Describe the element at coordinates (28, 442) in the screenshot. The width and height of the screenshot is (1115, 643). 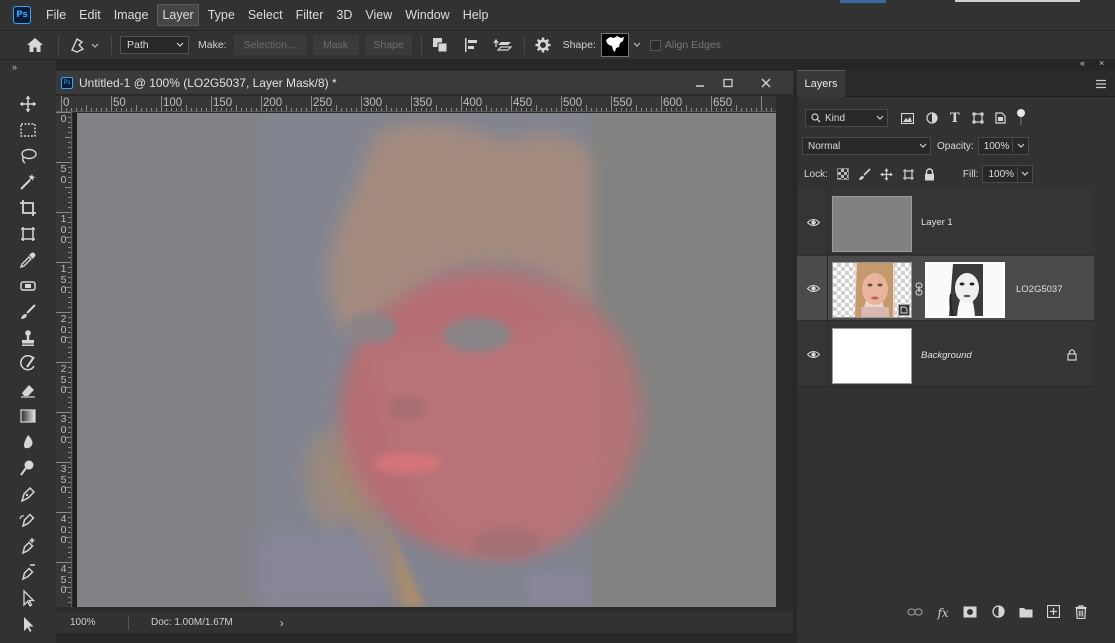
I see `blur-icon` at that location.